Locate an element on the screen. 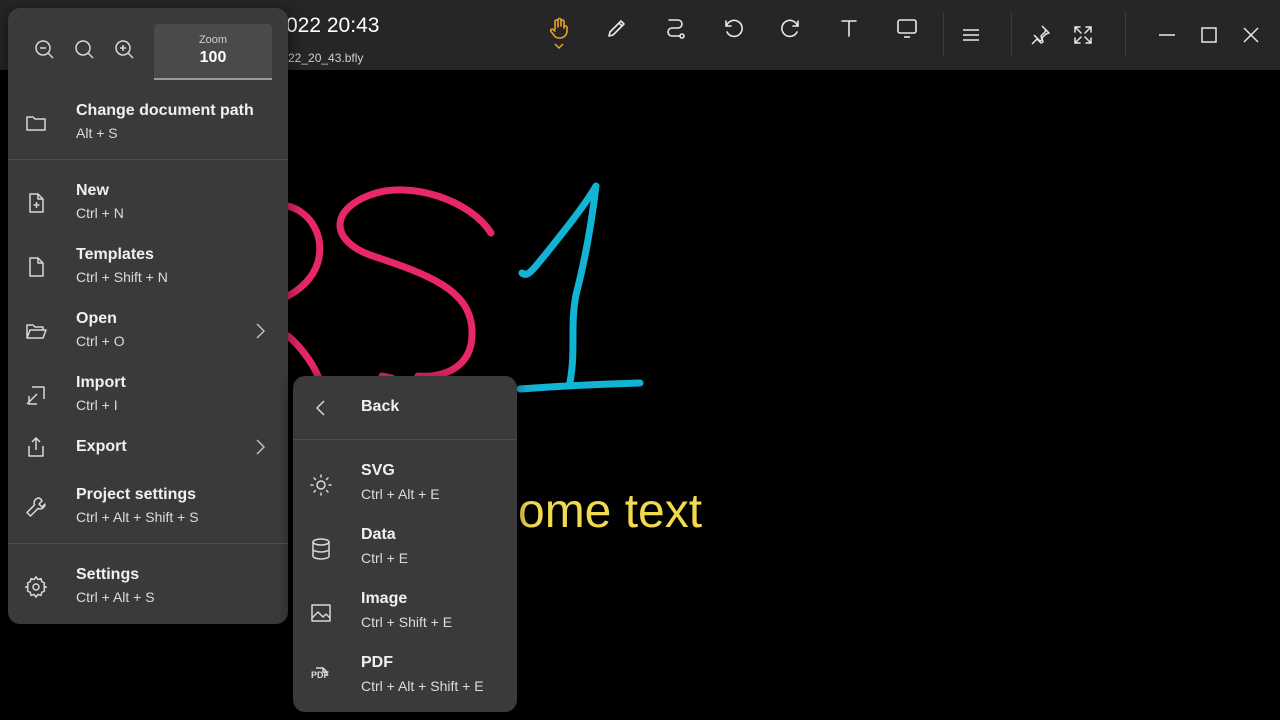  export-item-label: Data is located at coordinates (378, 534).